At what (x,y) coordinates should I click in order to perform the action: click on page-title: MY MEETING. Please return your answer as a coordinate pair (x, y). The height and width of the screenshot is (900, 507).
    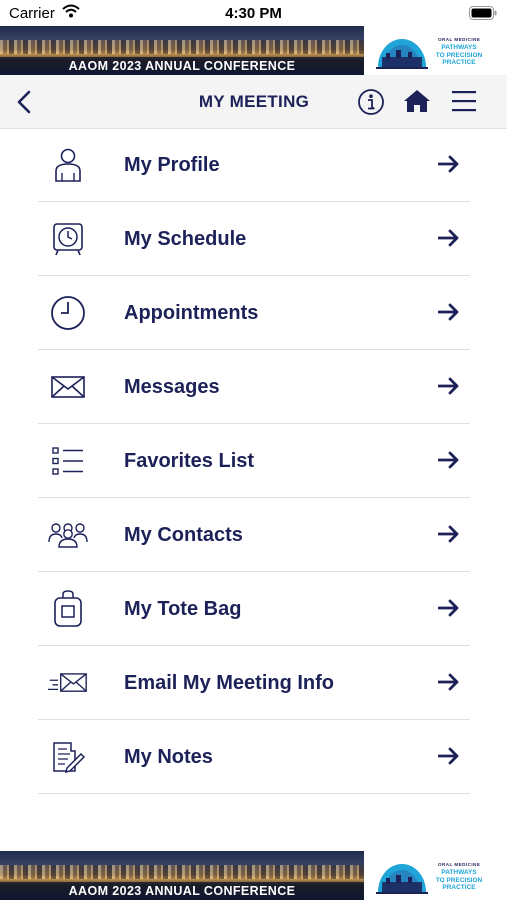
    Looking at the image, I should click on (254, 101).